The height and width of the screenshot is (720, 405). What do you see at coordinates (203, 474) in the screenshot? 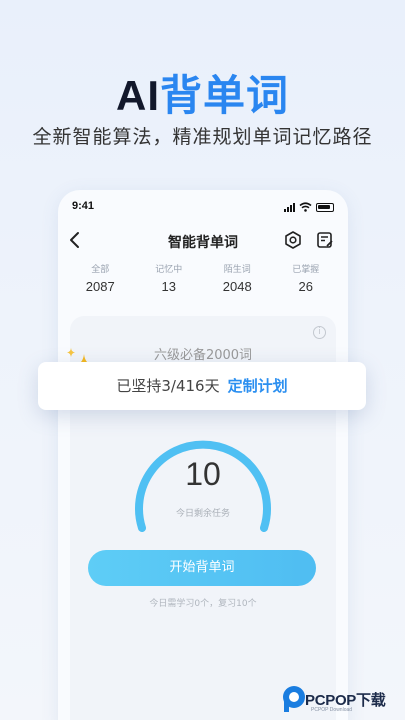
I see `remaining-count: 10` at bounding box center [203, 474].